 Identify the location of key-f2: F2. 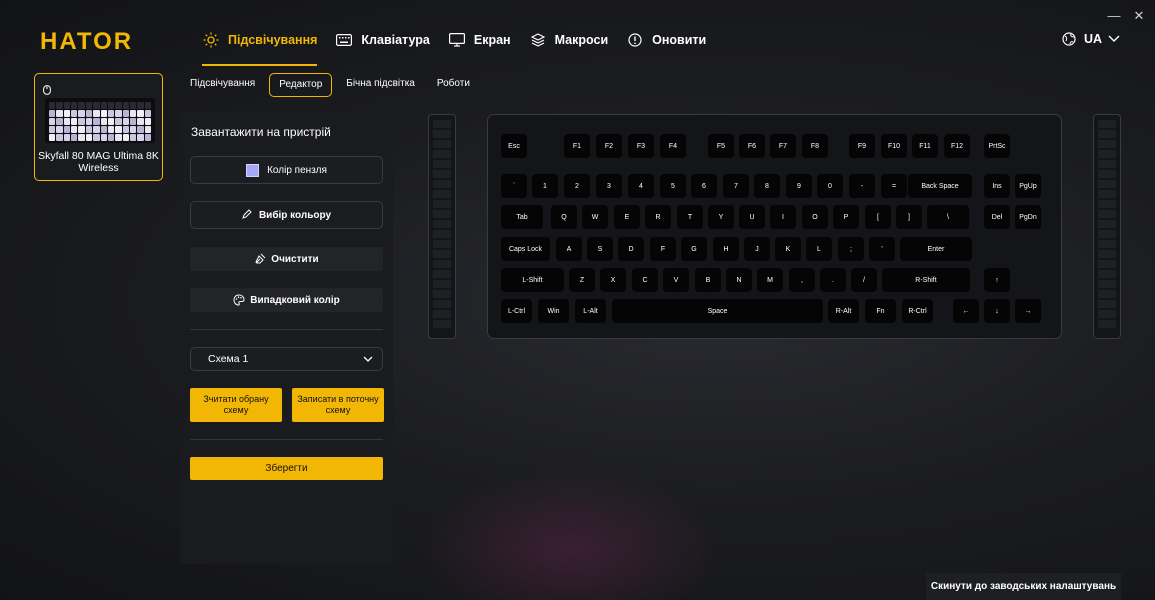
(609, 146).